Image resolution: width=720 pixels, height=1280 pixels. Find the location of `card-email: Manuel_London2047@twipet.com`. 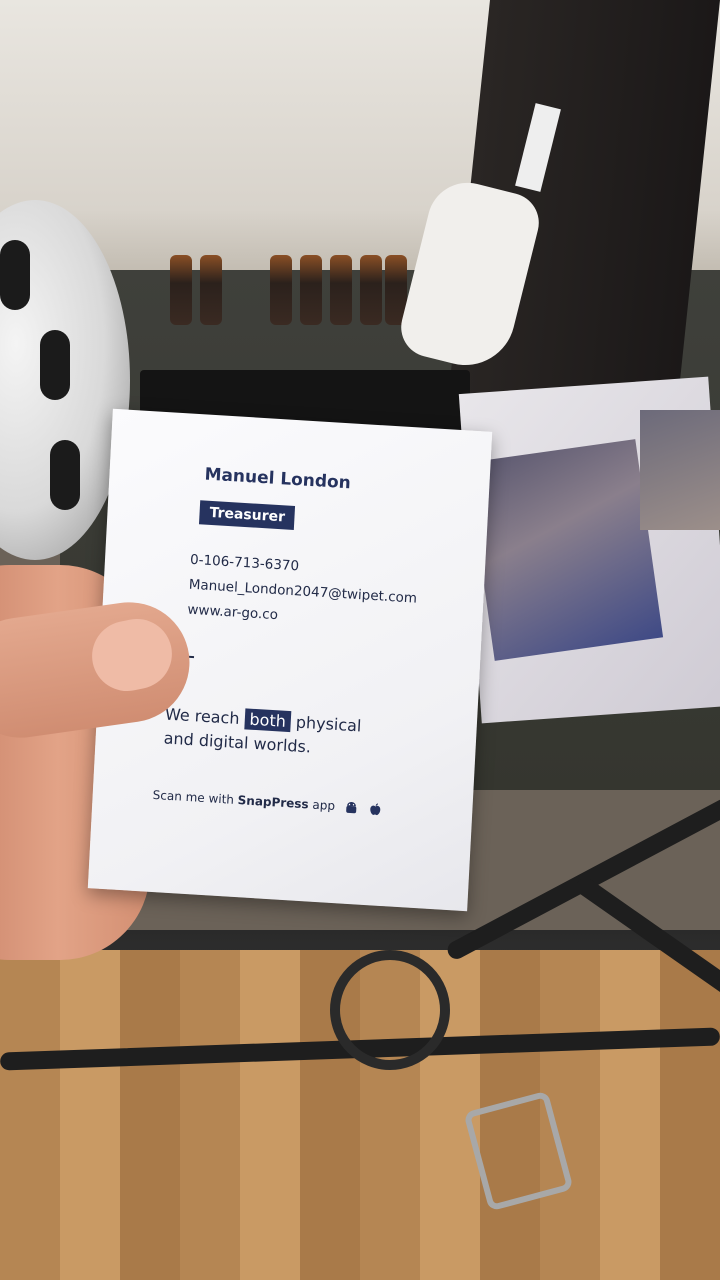

card-email: Manuel_London2047@twipet.com is located at coordinates (303, 591).